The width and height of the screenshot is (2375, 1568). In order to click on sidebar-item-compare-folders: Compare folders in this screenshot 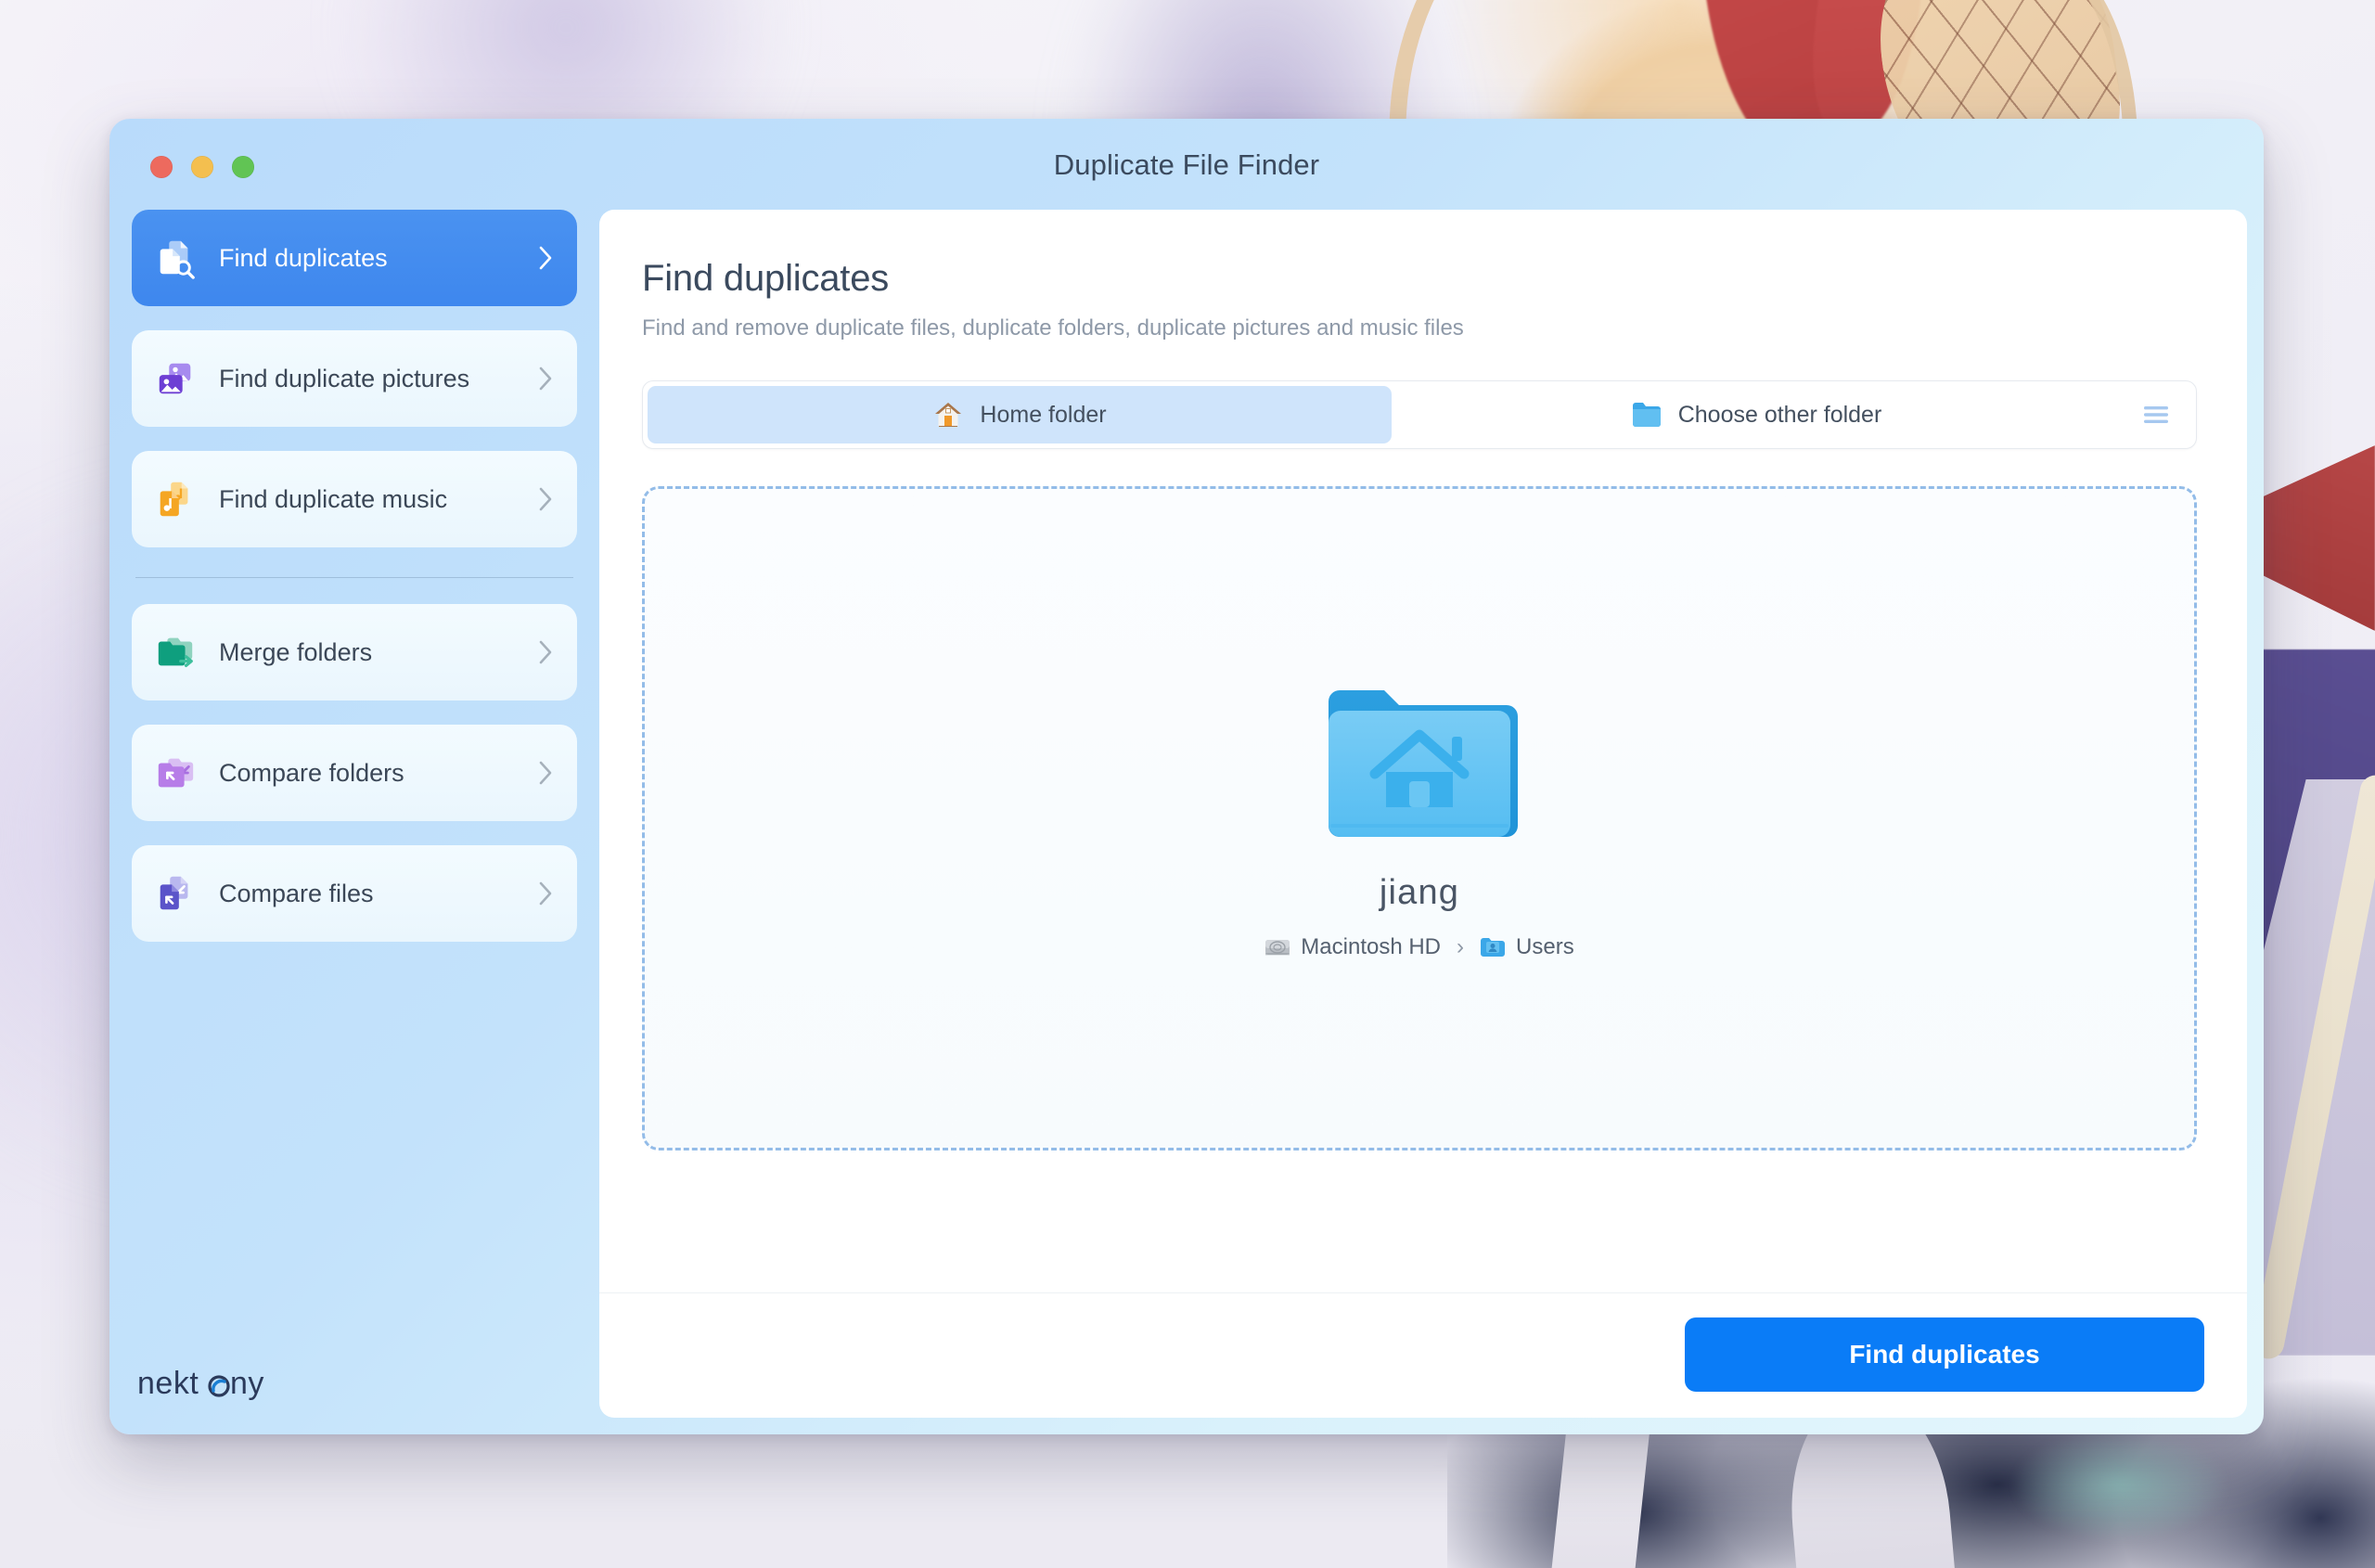, I will do `click(354, 773)`.